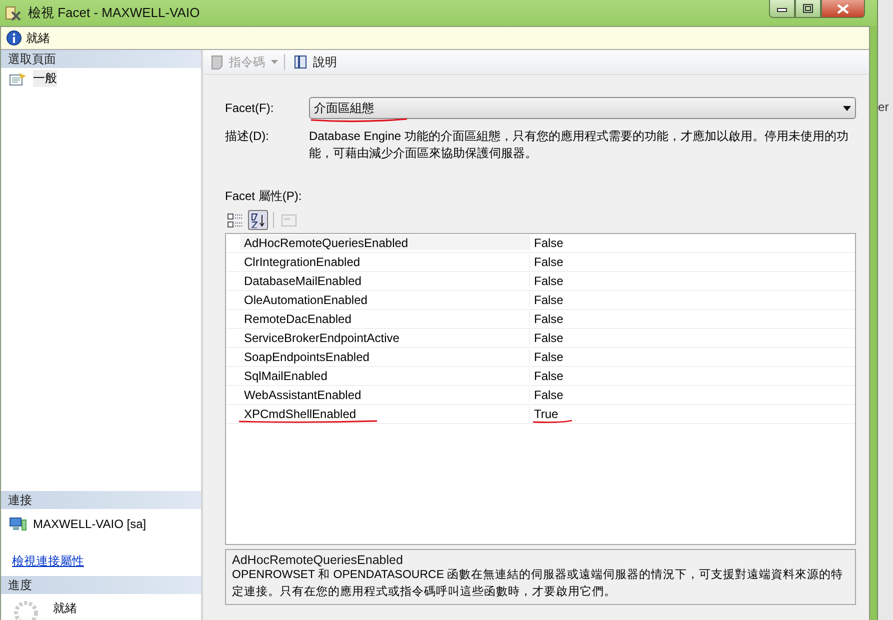 This screenshot has width=893, height=620. I want to click on section-label: Facet 屬性(P):, so click(264, 196).